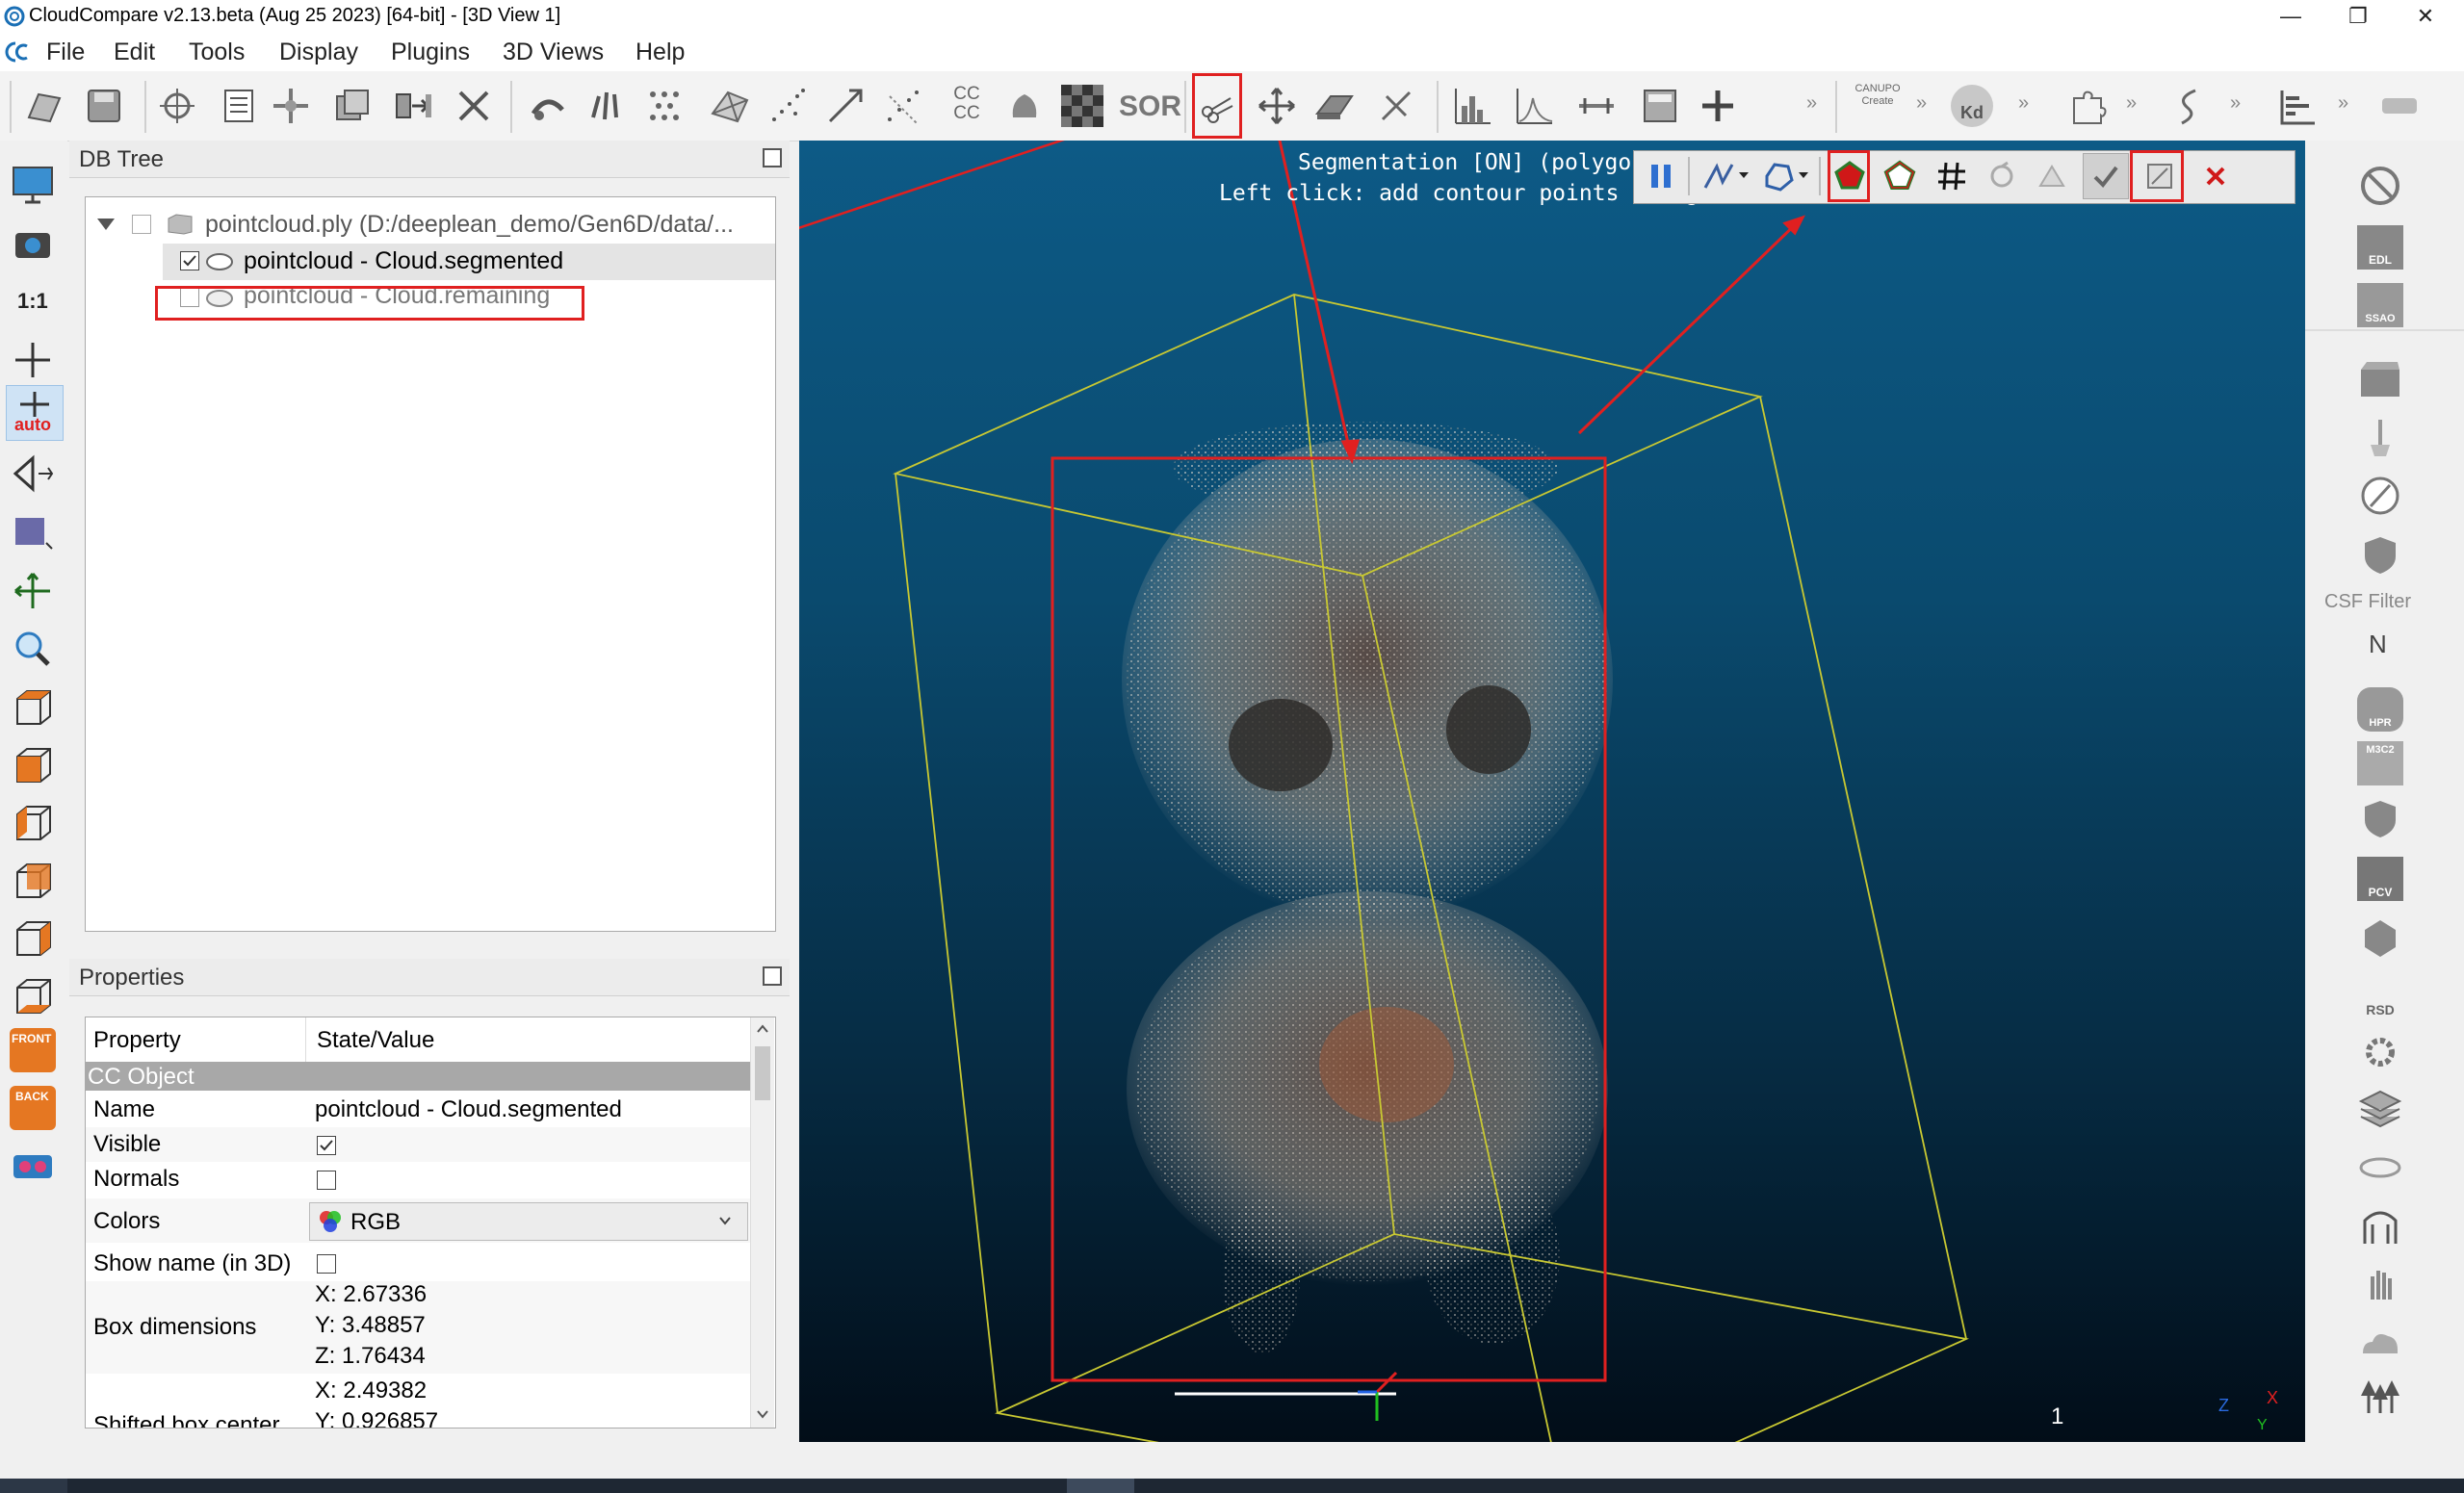 The height and width of the screenshot is (1493, 2464). What do you see at coordinates (2380, 1052) in the screenshot?
I see `gears-icon` at bounding box center [2380, 1052].